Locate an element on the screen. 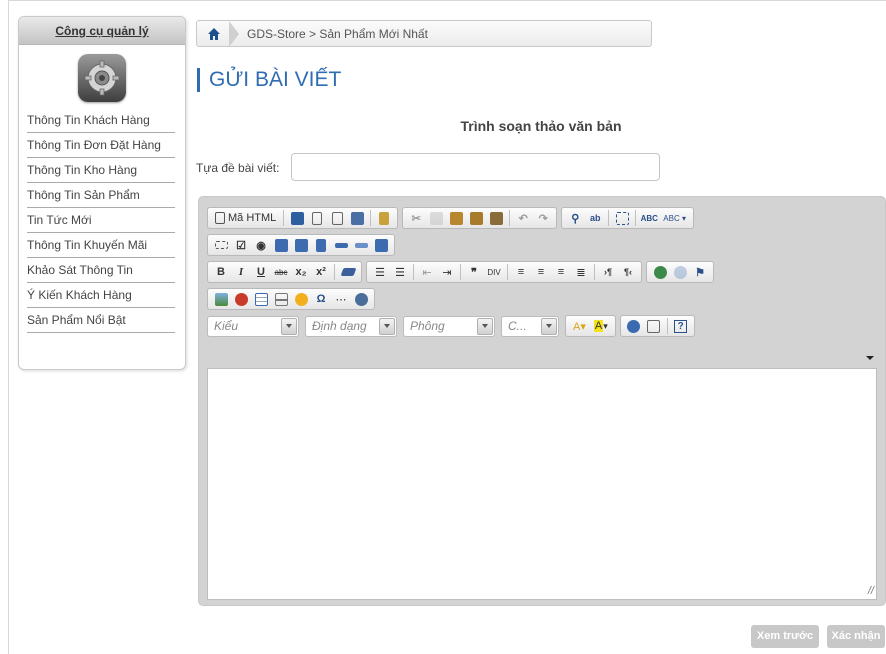 The image size is (886, 654). bg-color-icon: A is located at coordinates (598, 326).